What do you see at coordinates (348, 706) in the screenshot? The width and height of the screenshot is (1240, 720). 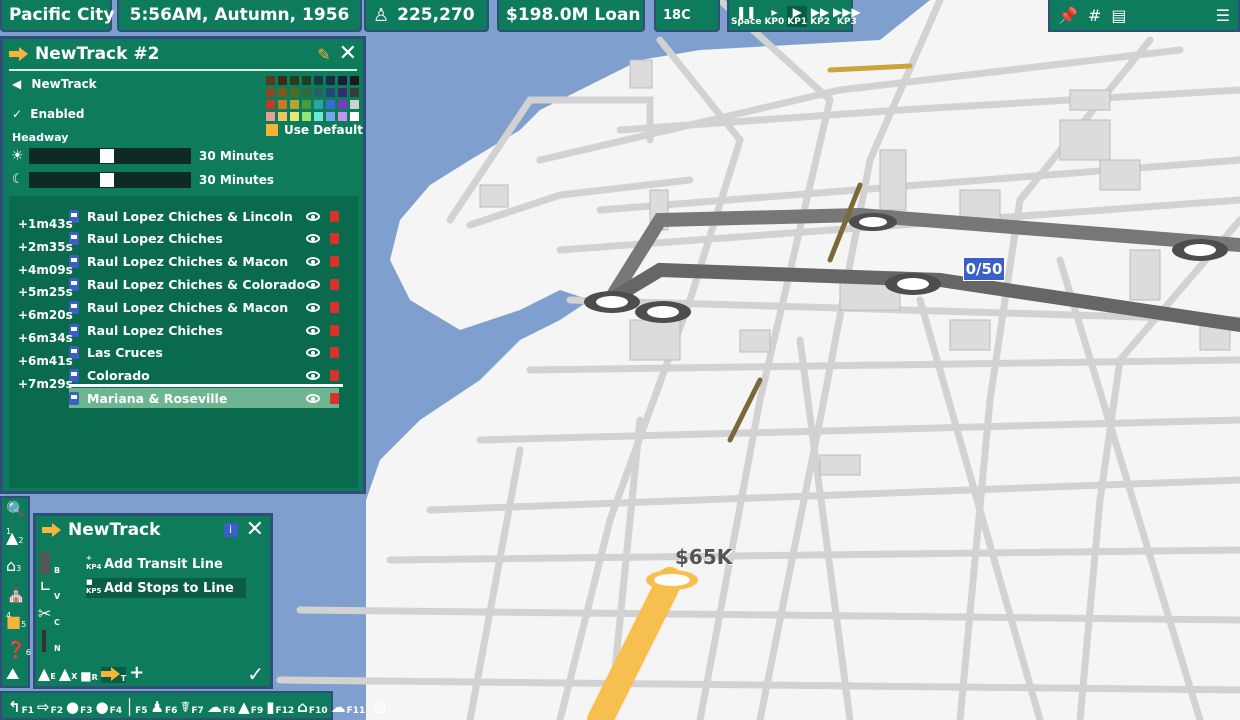 I see `overlay-button-f11: ☁ F11` at bounding box center [348, 706].